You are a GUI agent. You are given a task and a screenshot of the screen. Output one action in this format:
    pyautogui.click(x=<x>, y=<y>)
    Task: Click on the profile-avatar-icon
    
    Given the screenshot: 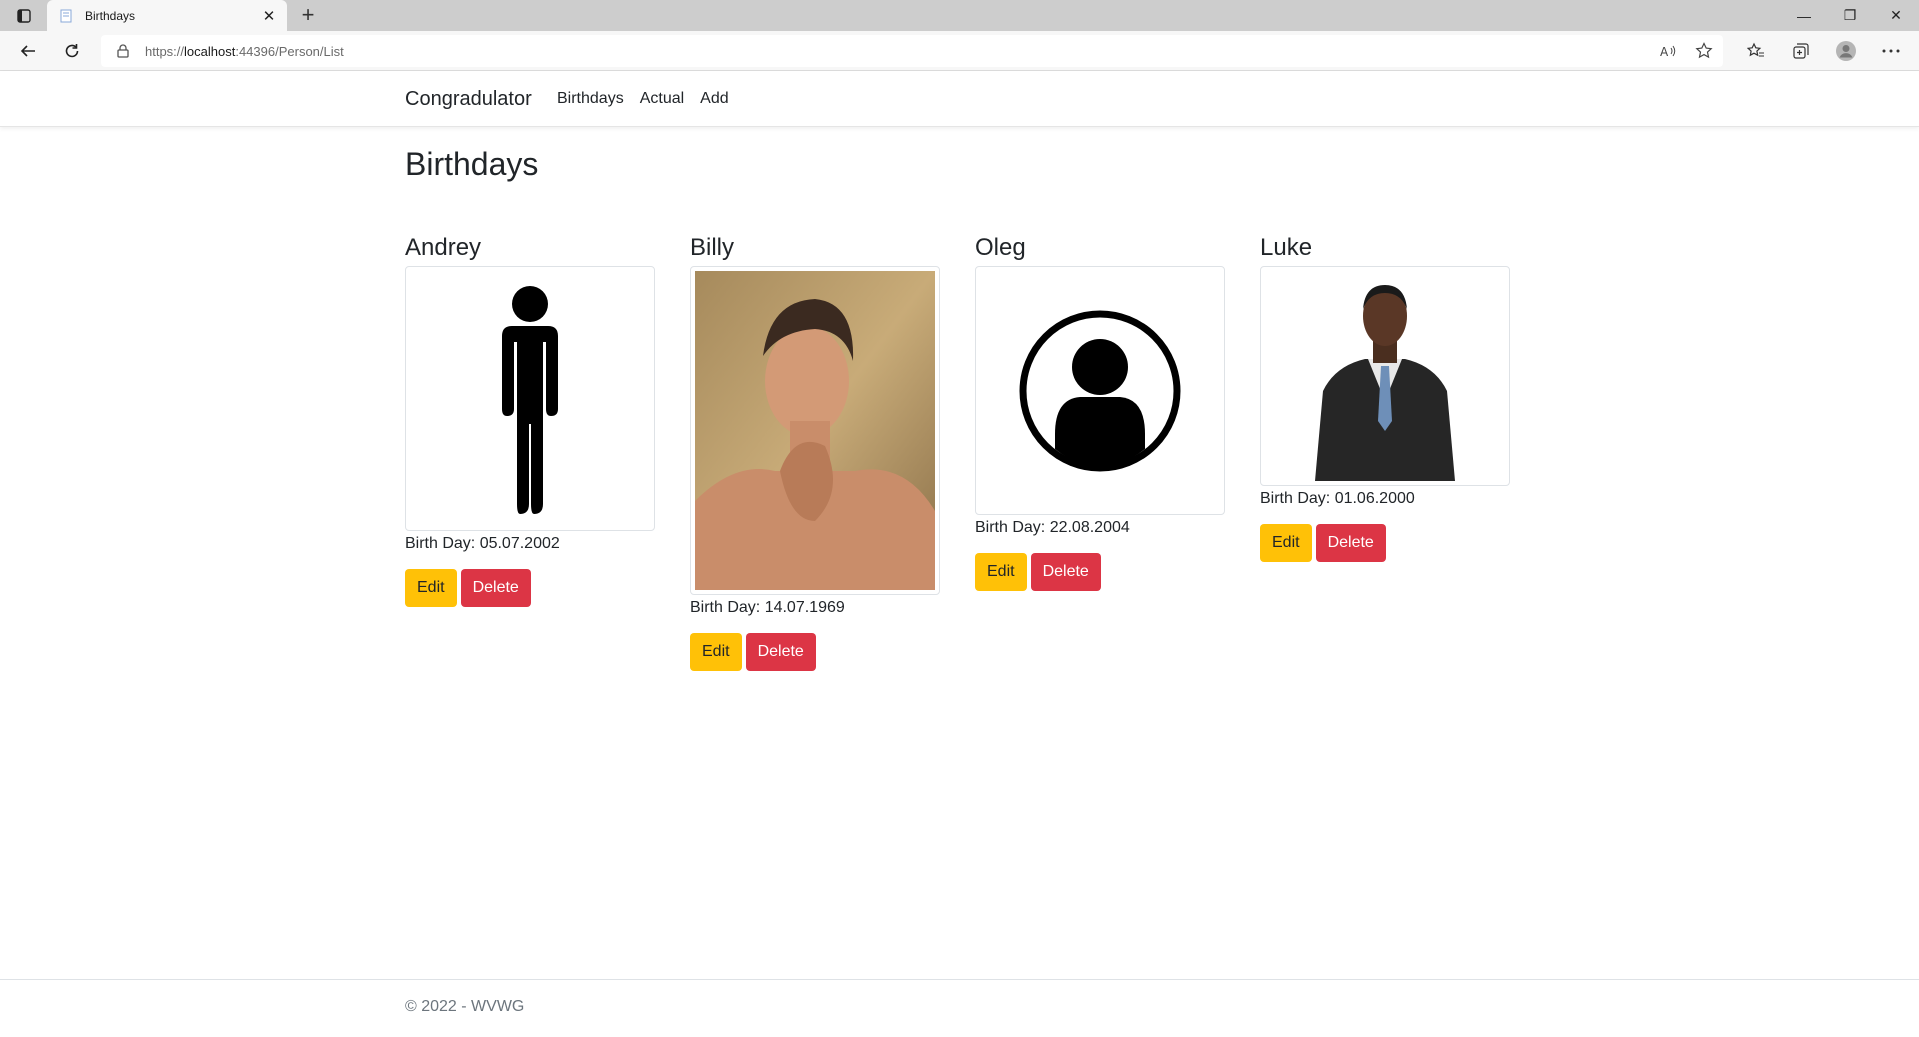 What is the action you would take?
    pyautogui.click(x=1846, y=51)
    